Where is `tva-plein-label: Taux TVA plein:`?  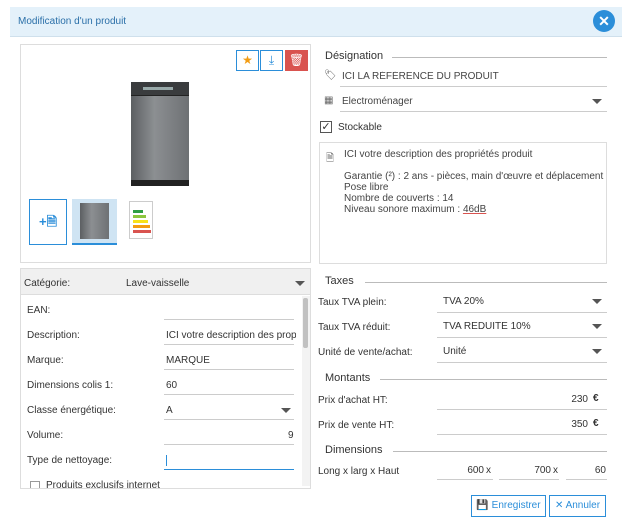 tva-plein-label: Taux TVA plein: is located at coordinates (352, 302).